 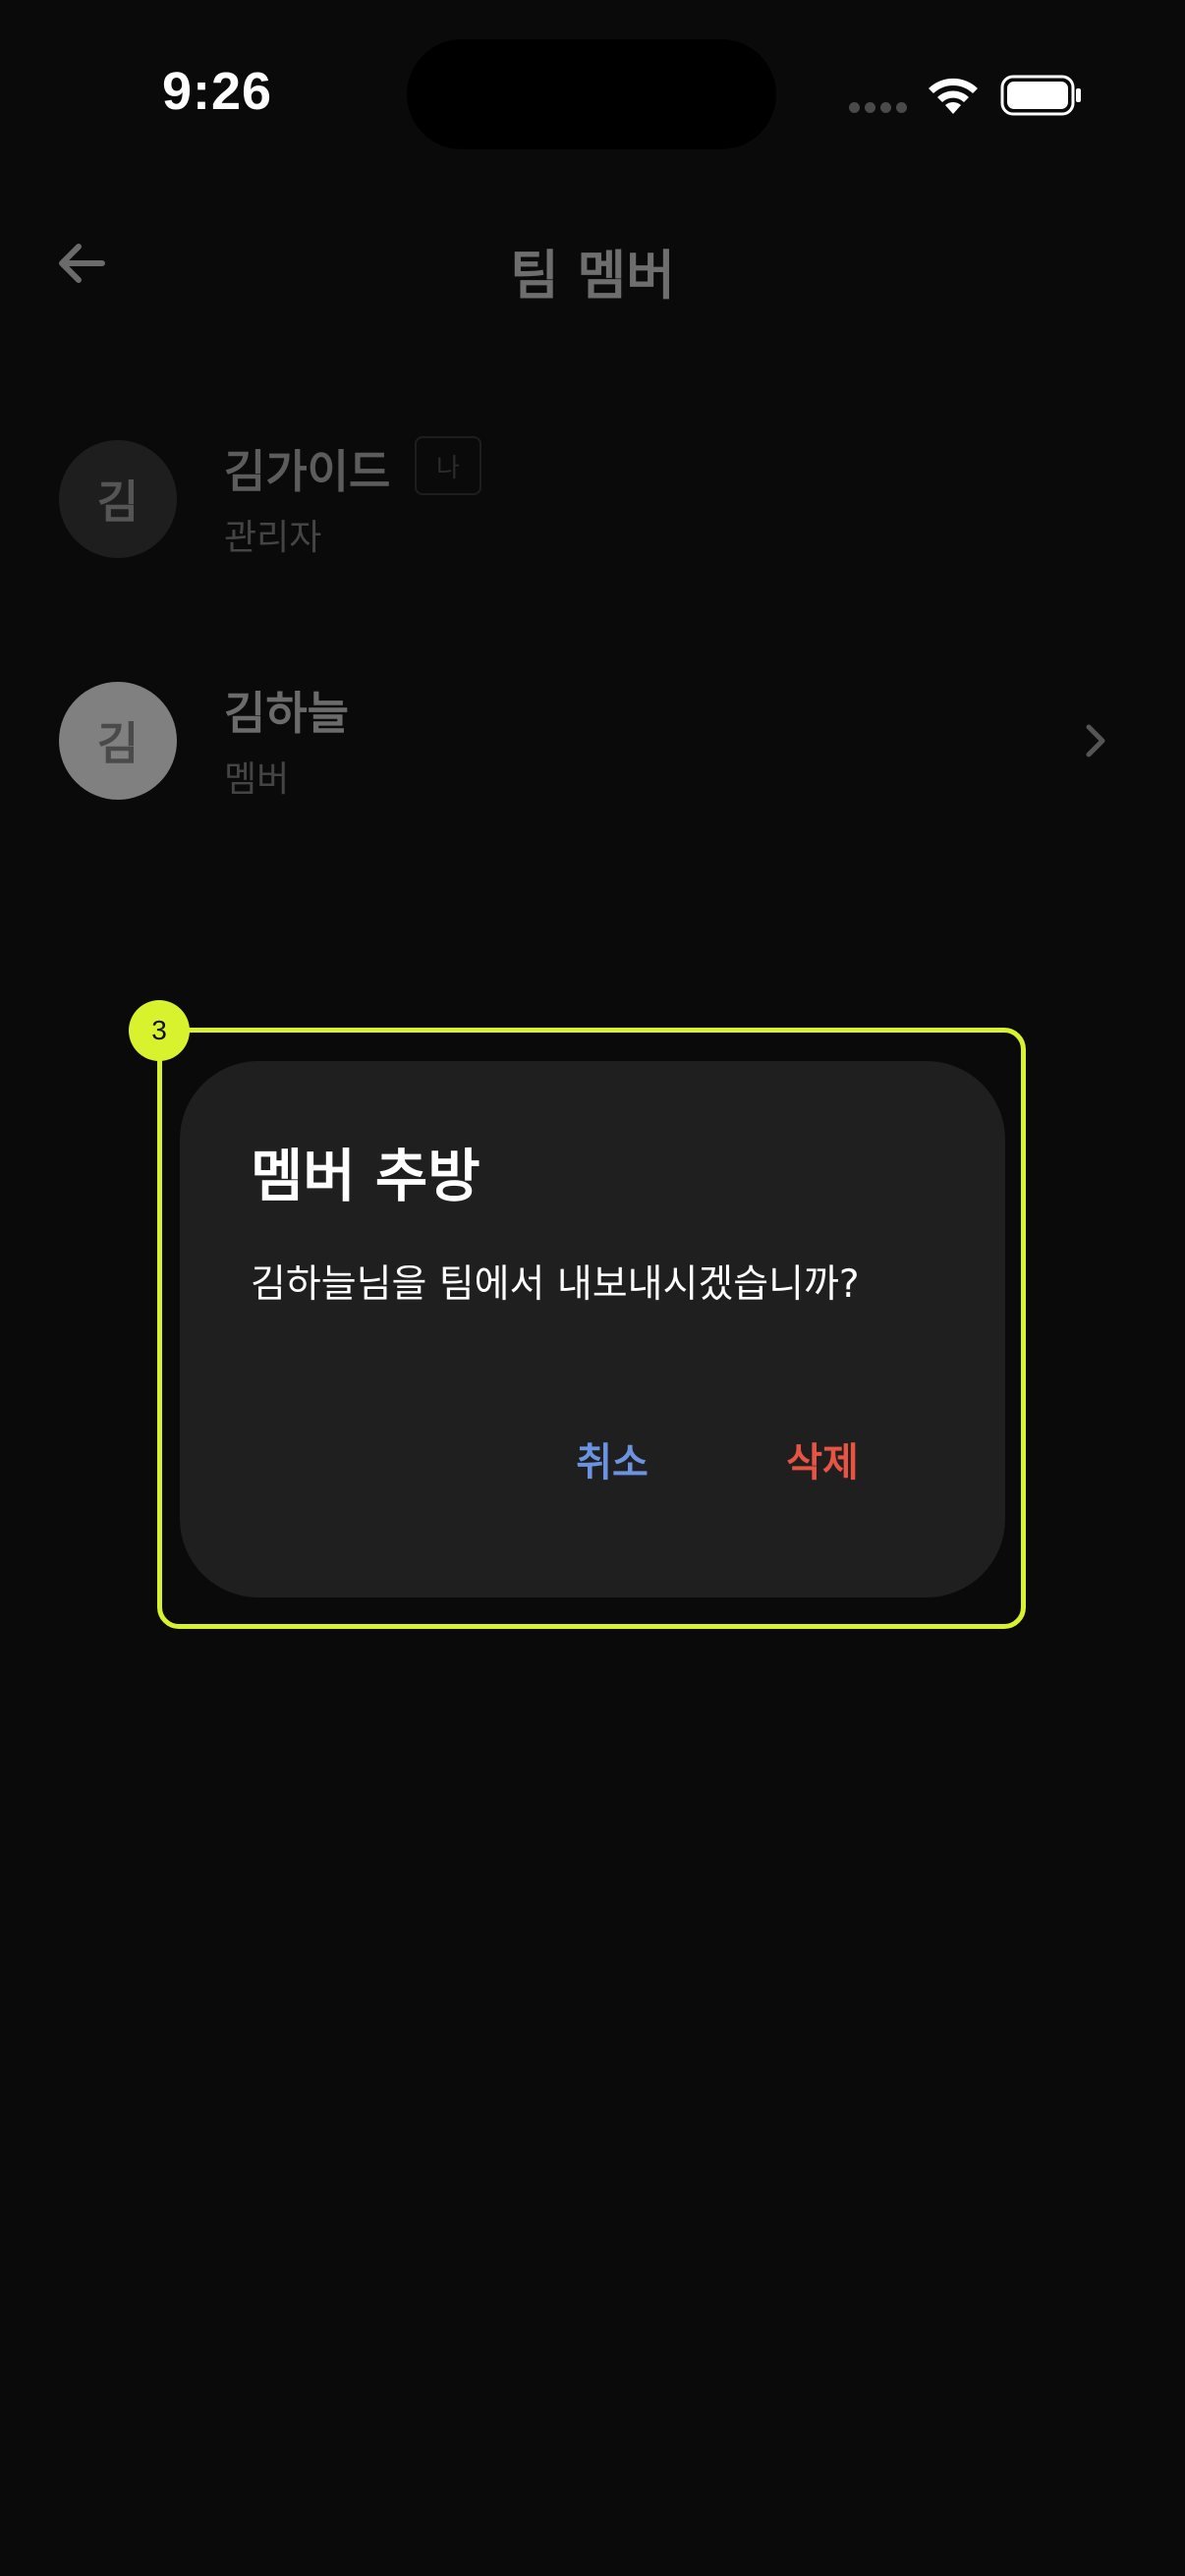 I want to click on member-row: 김 김하늘 멤버, so click(x=592, y=737).